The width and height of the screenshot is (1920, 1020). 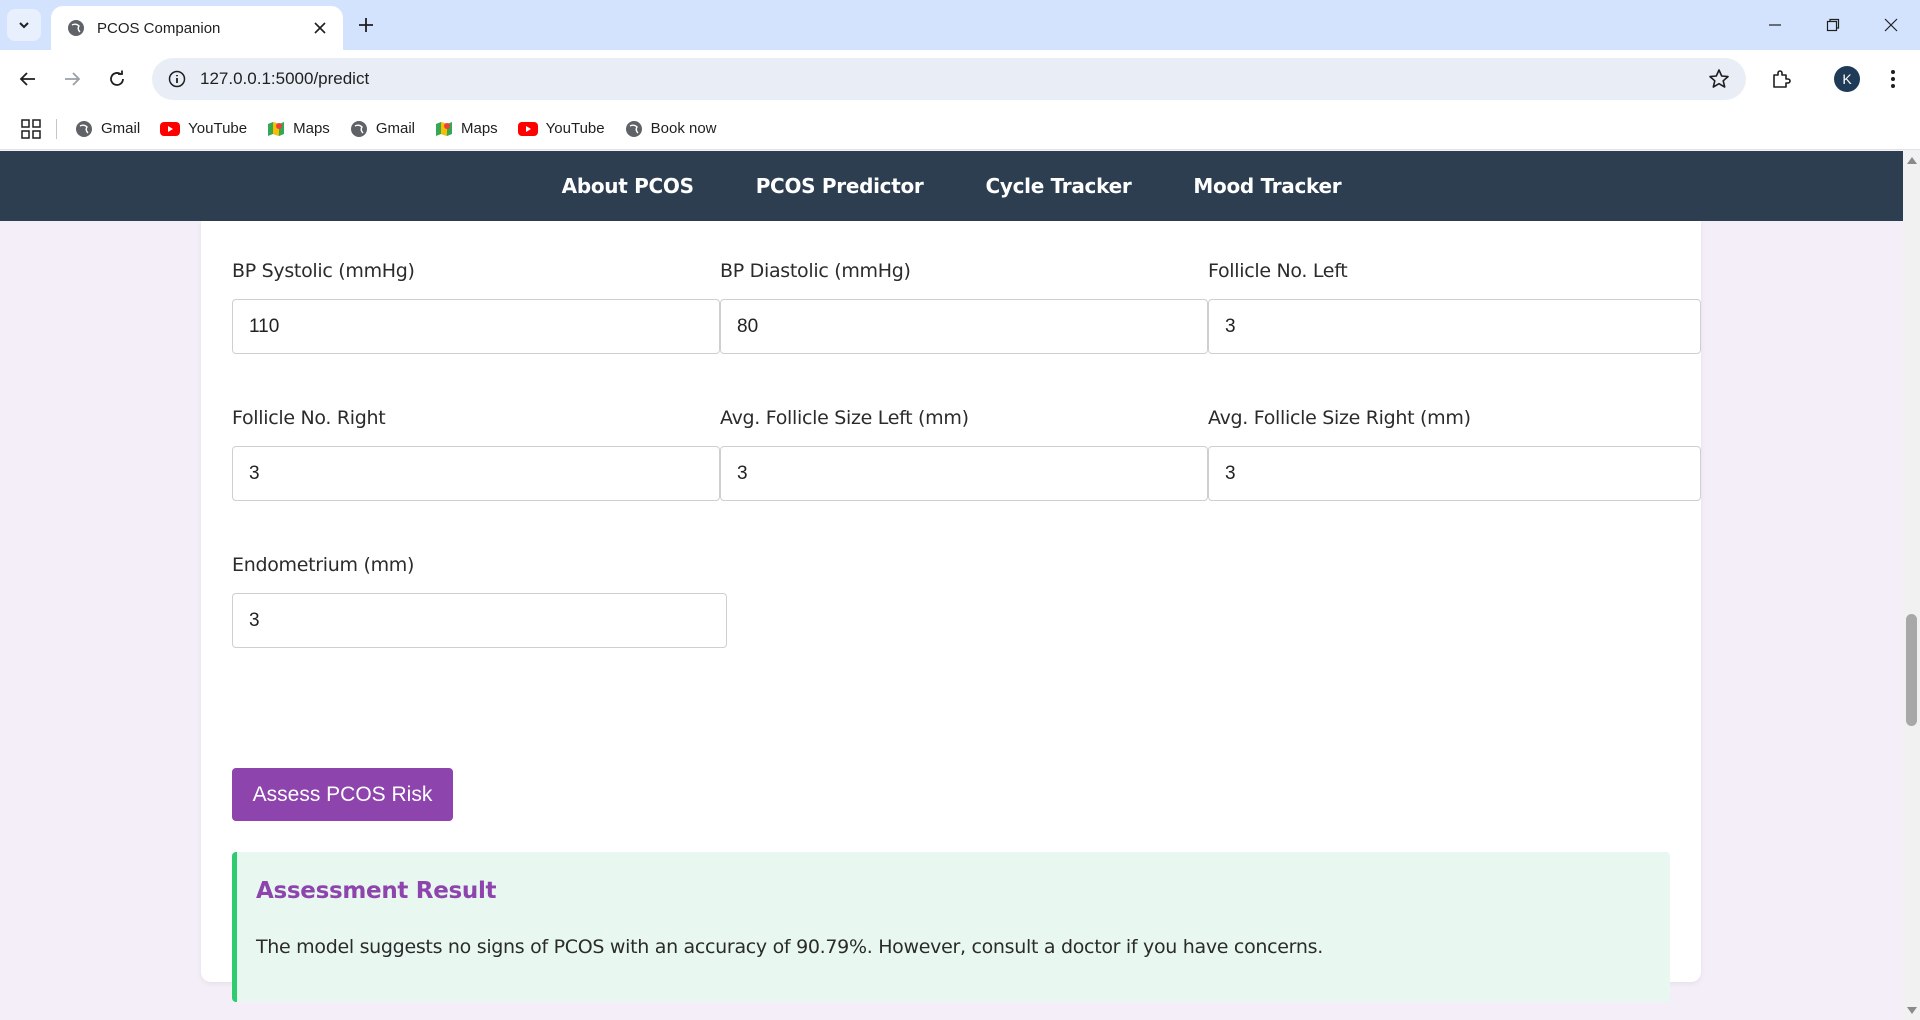 I want to click on field-label: Follicle No. Left, so click(x=1278, y=271).